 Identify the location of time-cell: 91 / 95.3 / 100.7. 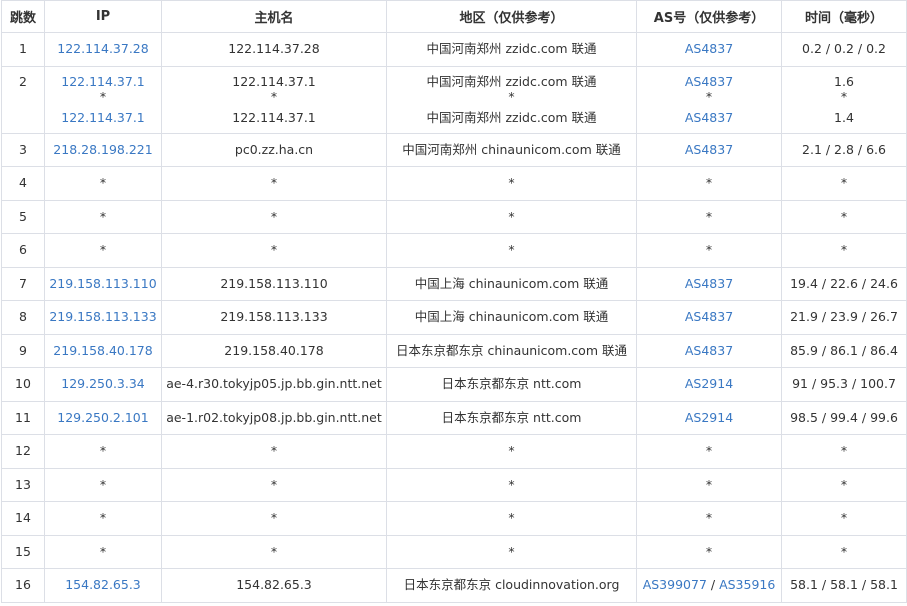
(844, 384).